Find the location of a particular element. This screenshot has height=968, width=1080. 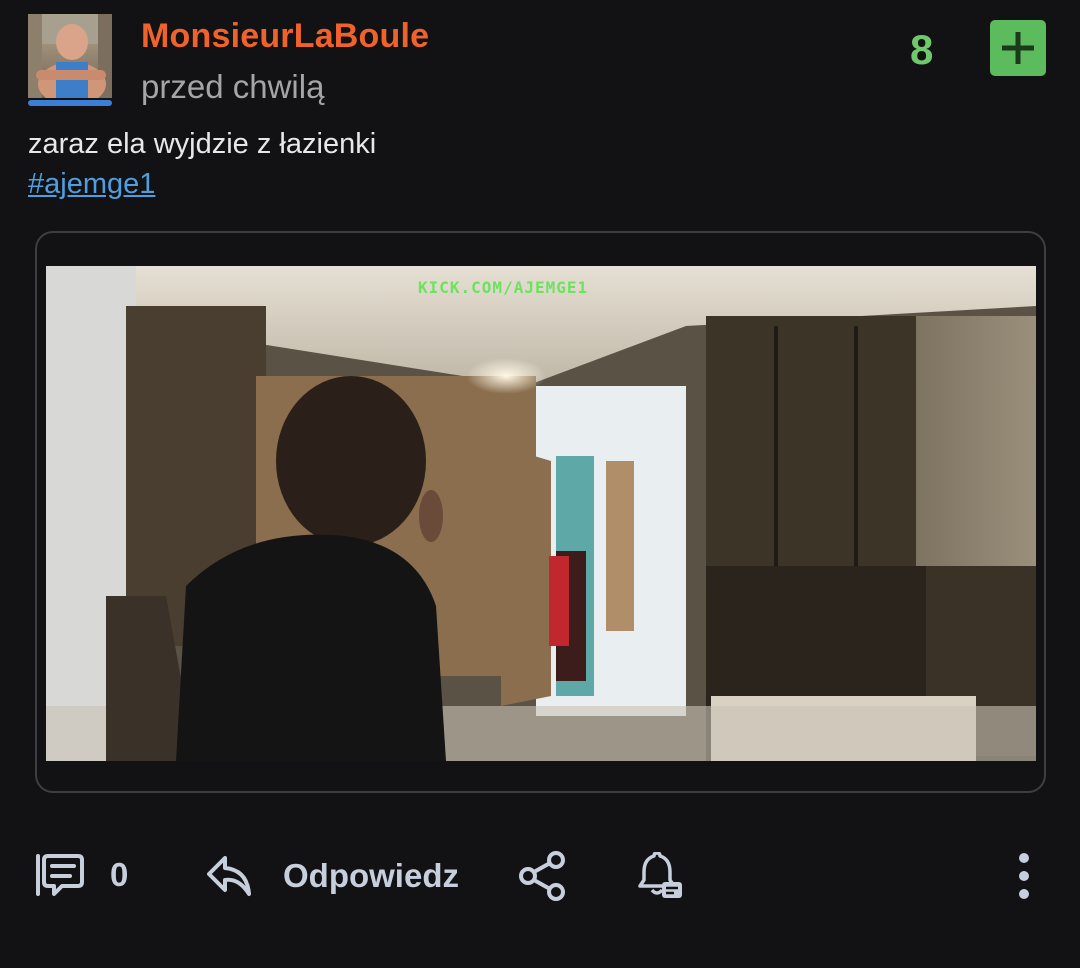

author-avatar is located at coordinates (70, 60).